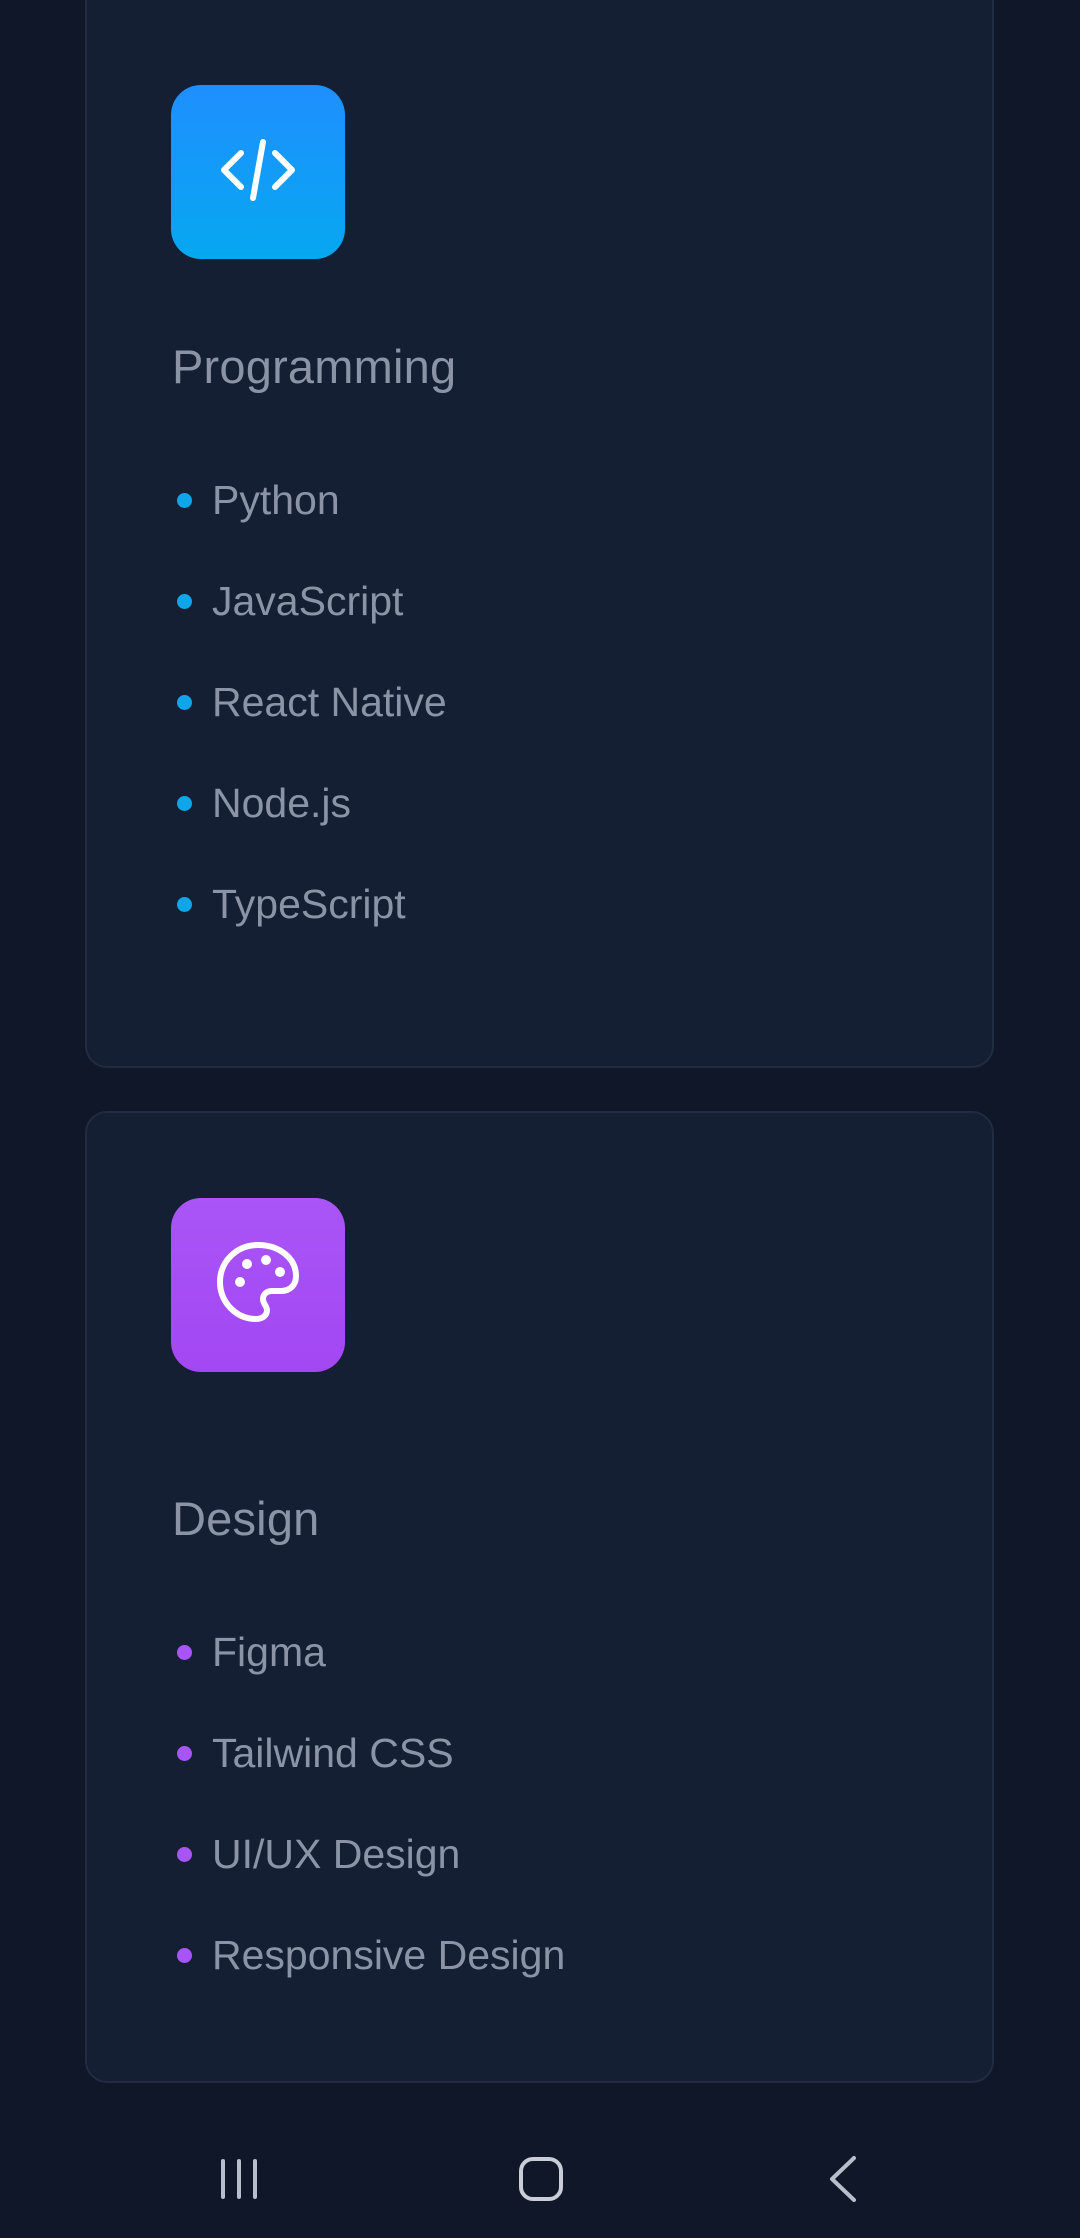 Image resolution: width=1080 pixels, height=2238 pixels. What do you see at coordinates (309, 904) in the screenshot?
I see `skill-label: TypeScript` at bounding box center [309, 904].